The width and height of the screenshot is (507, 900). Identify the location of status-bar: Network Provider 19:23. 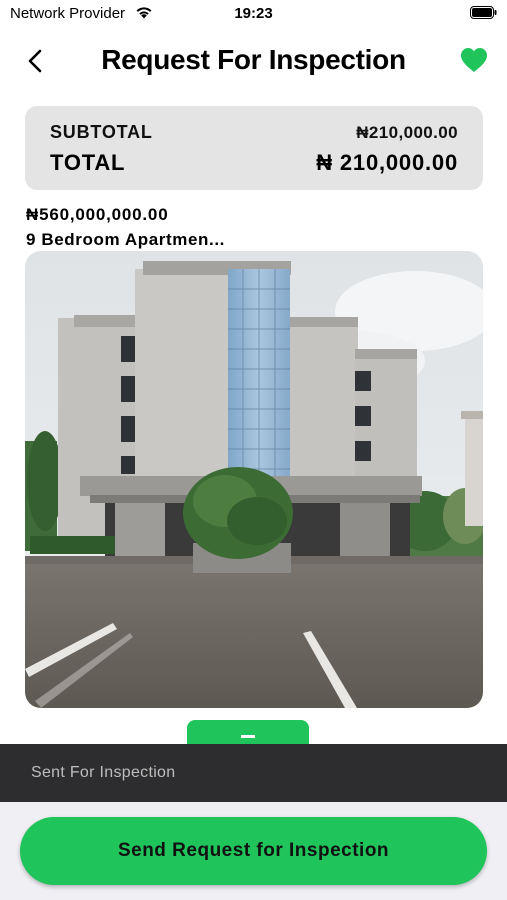
(253, 14).